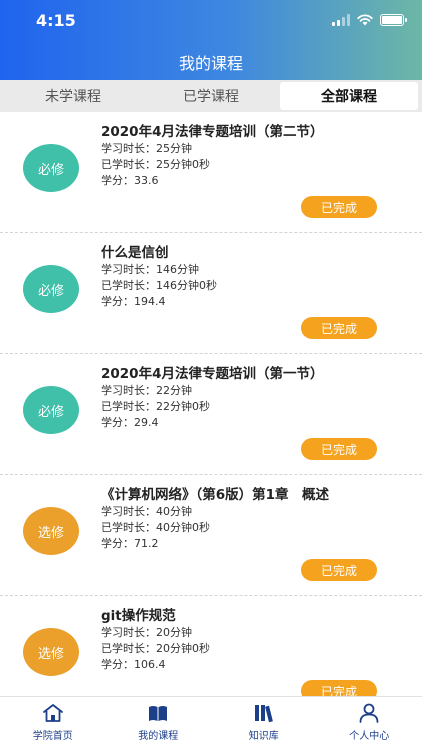  What do you see at coordinates (155, 648) in the screenshot?
I see `course-learned-time: 已学时长：20分钟0秒` at bounding box center [155, 648].